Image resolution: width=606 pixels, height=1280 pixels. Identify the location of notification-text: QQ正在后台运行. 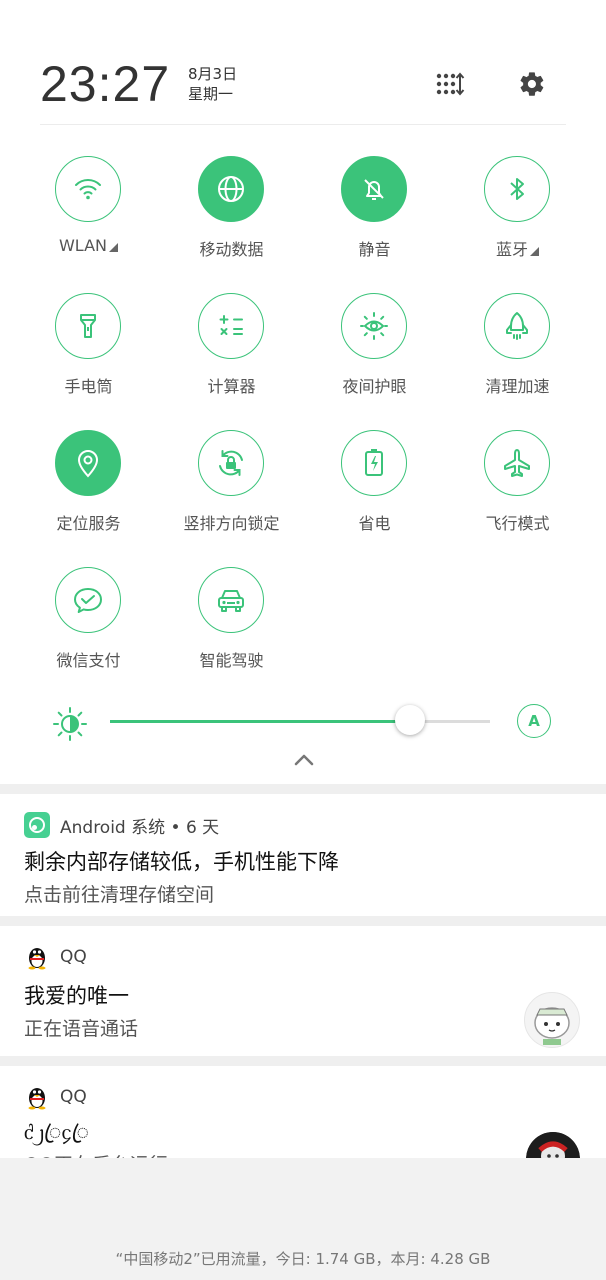
(96, 1154).